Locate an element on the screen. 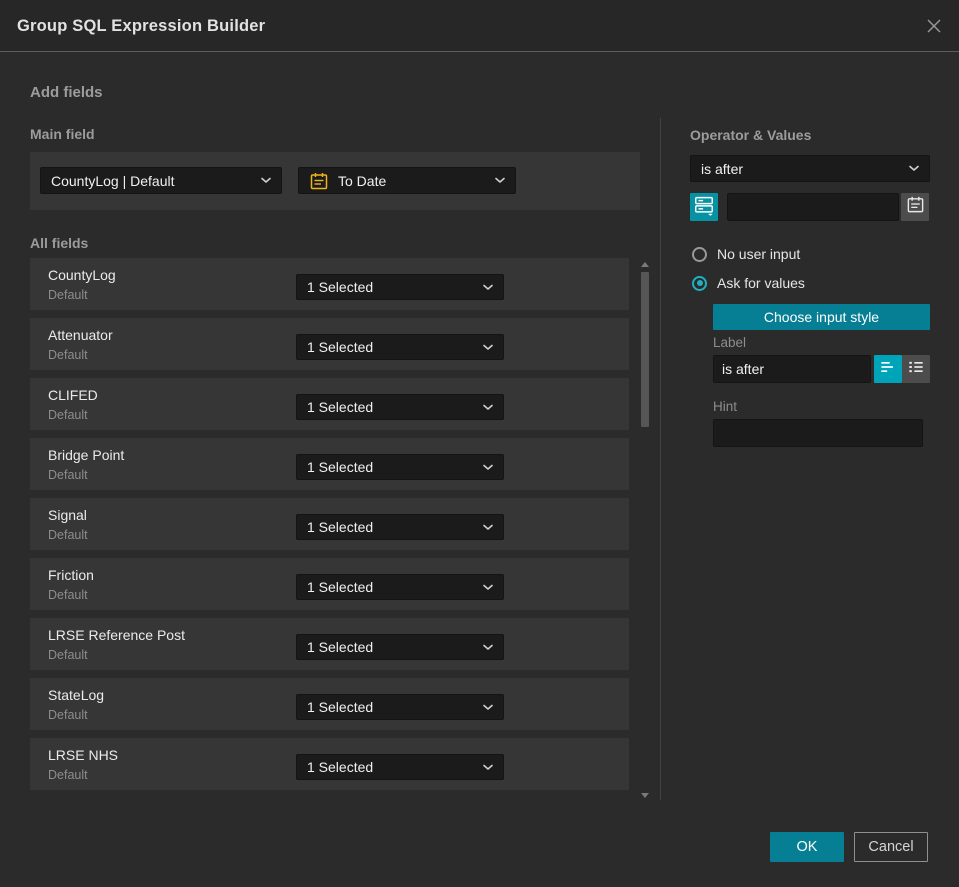  operator-select-value: is after is located at coordinates (722, 168).